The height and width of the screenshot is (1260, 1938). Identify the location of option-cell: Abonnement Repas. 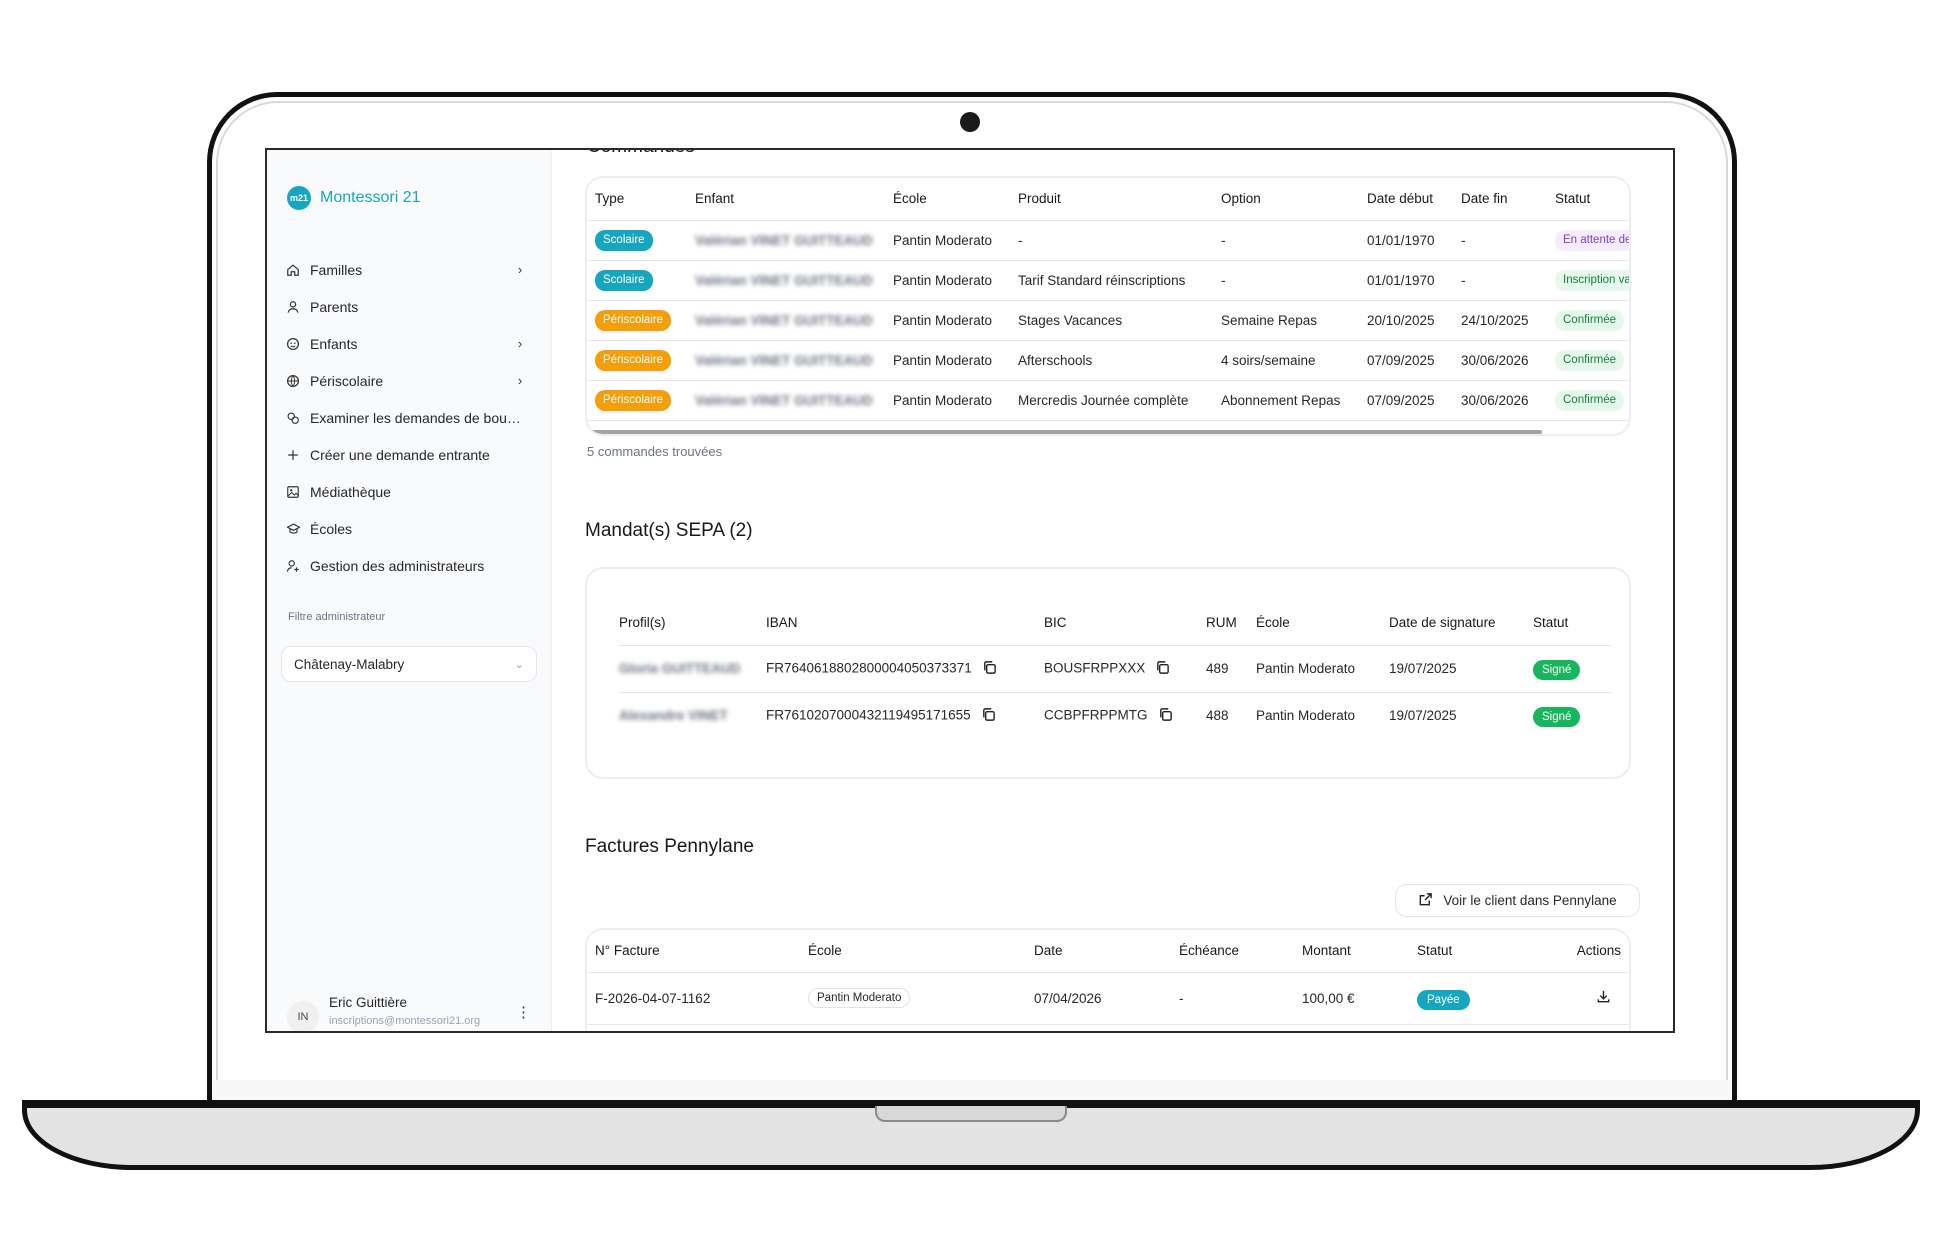
(1286, 400).